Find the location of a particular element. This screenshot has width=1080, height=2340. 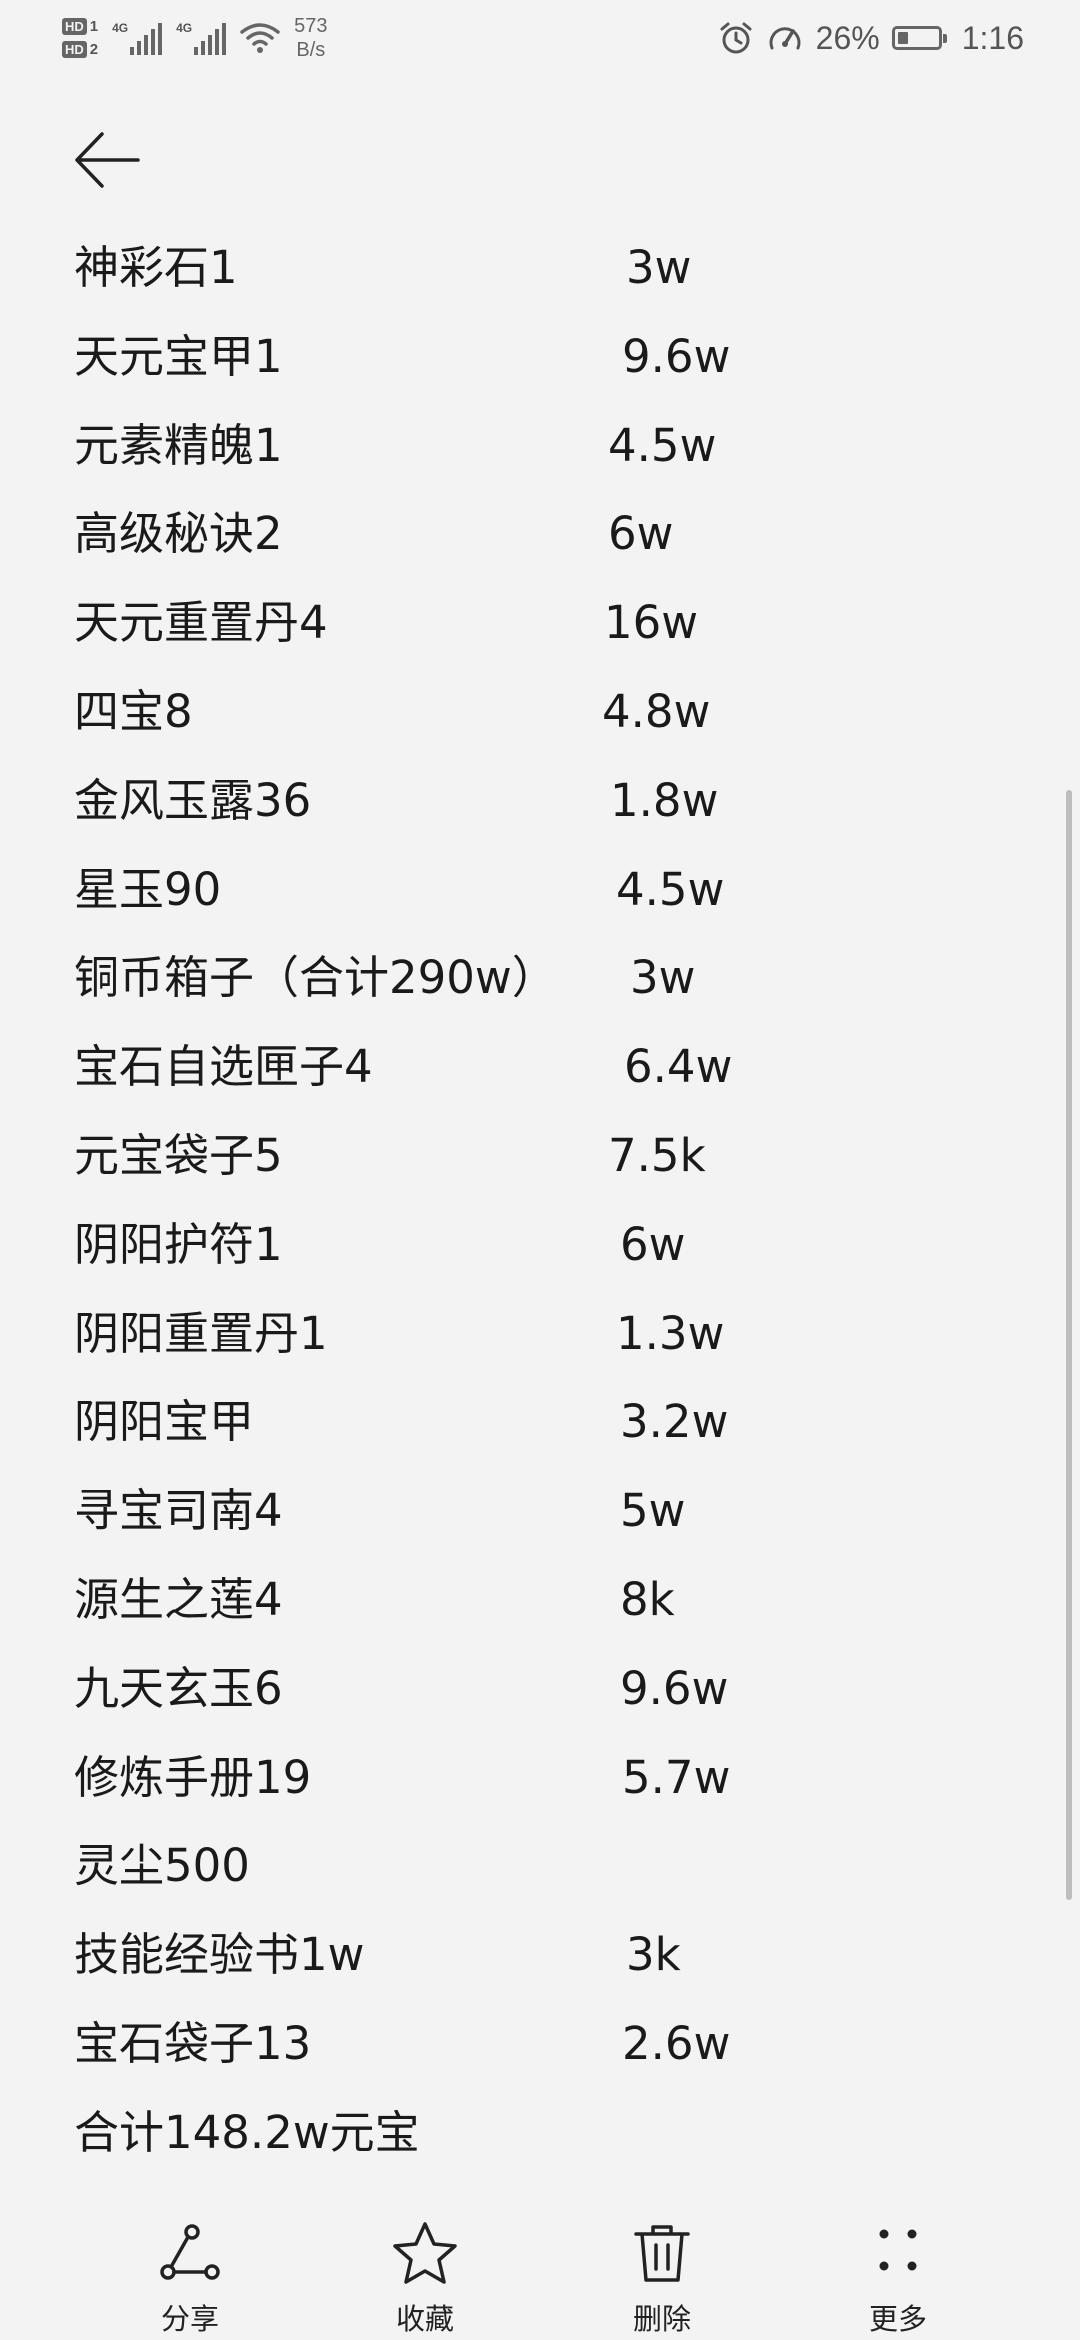

item-price: 7.5k is located at coordinates (657, 1155).